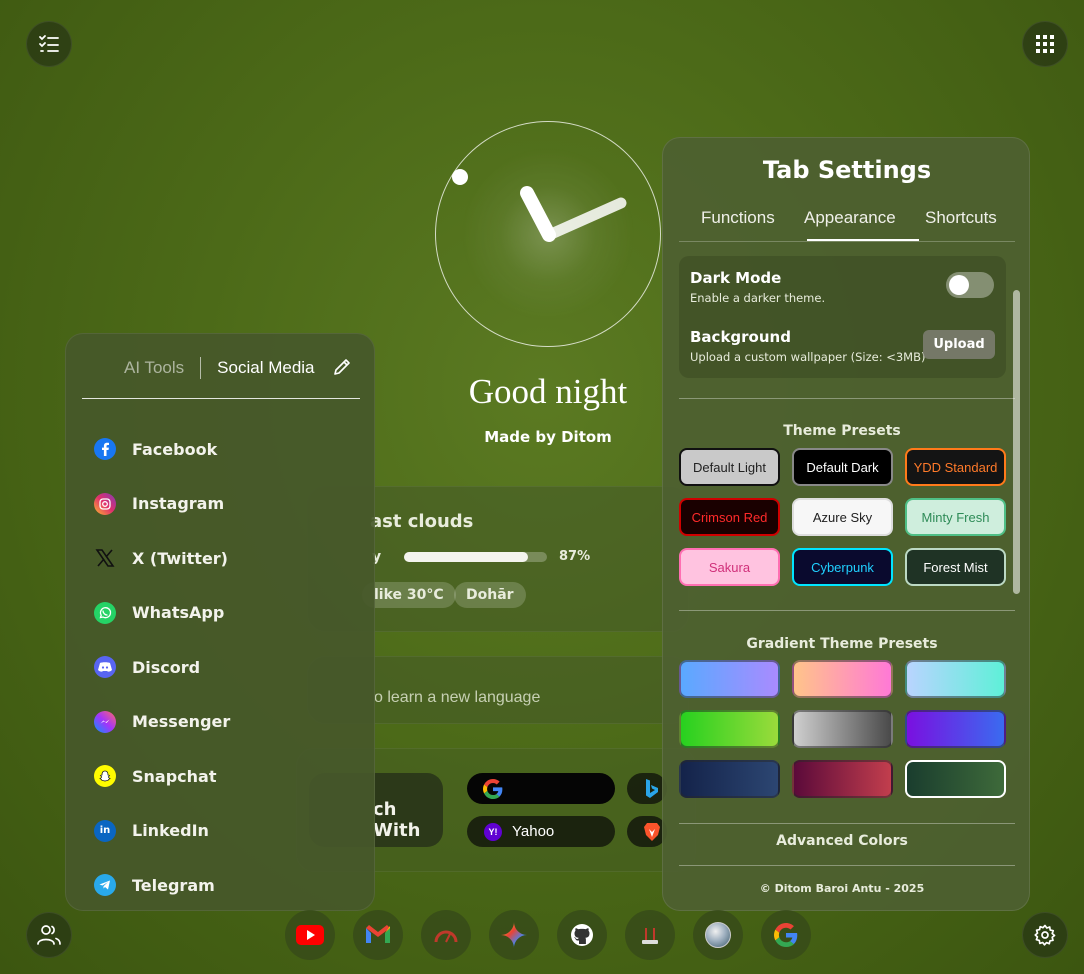  I want to click on gemini-icon, so click(514, 935).